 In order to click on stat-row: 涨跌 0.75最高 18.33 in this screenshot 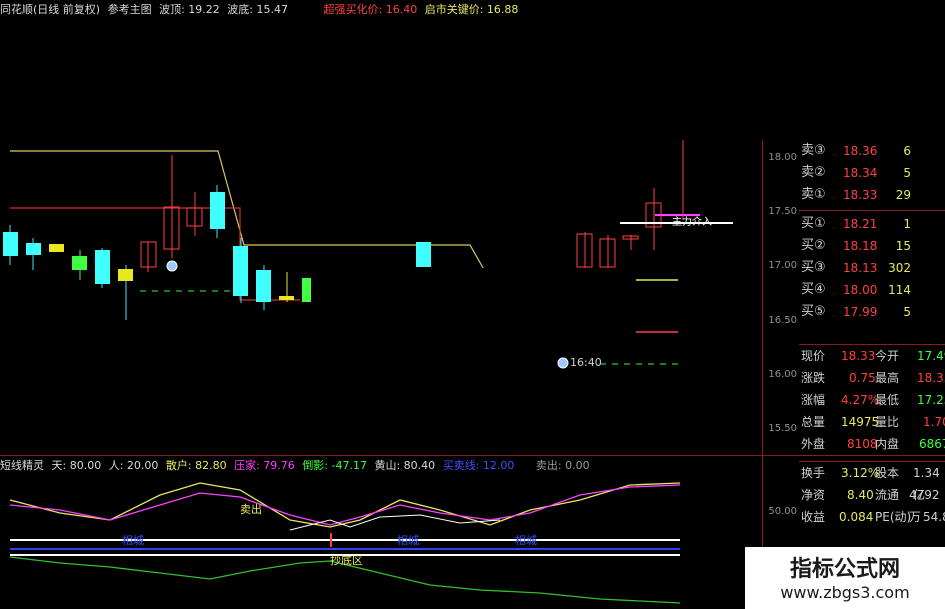, I will do `click(872, 378)`.